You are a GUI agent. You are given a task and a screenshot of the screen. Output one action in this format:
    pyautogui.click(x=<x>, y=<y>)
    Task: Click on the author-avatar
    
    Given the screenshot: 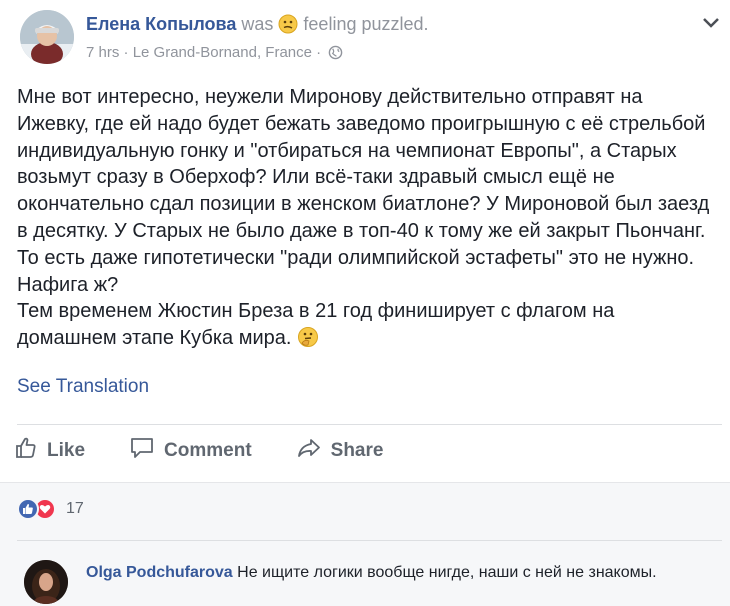 What is the action you would take?
    pyautogui.click(x=47, y=37)
    